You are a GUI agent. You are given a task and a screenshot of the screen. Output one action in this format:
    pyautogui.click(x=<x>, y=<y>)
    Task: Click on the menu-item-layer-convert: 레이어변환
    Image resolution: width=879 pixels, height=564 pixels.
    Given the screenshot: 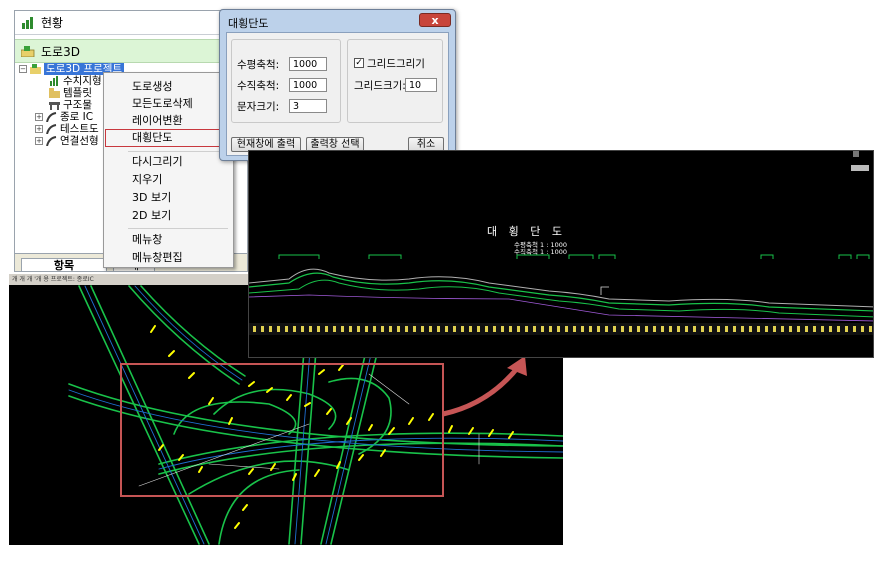 What is the action you would take?
    pyautogui.click(x=157, y=121)
    